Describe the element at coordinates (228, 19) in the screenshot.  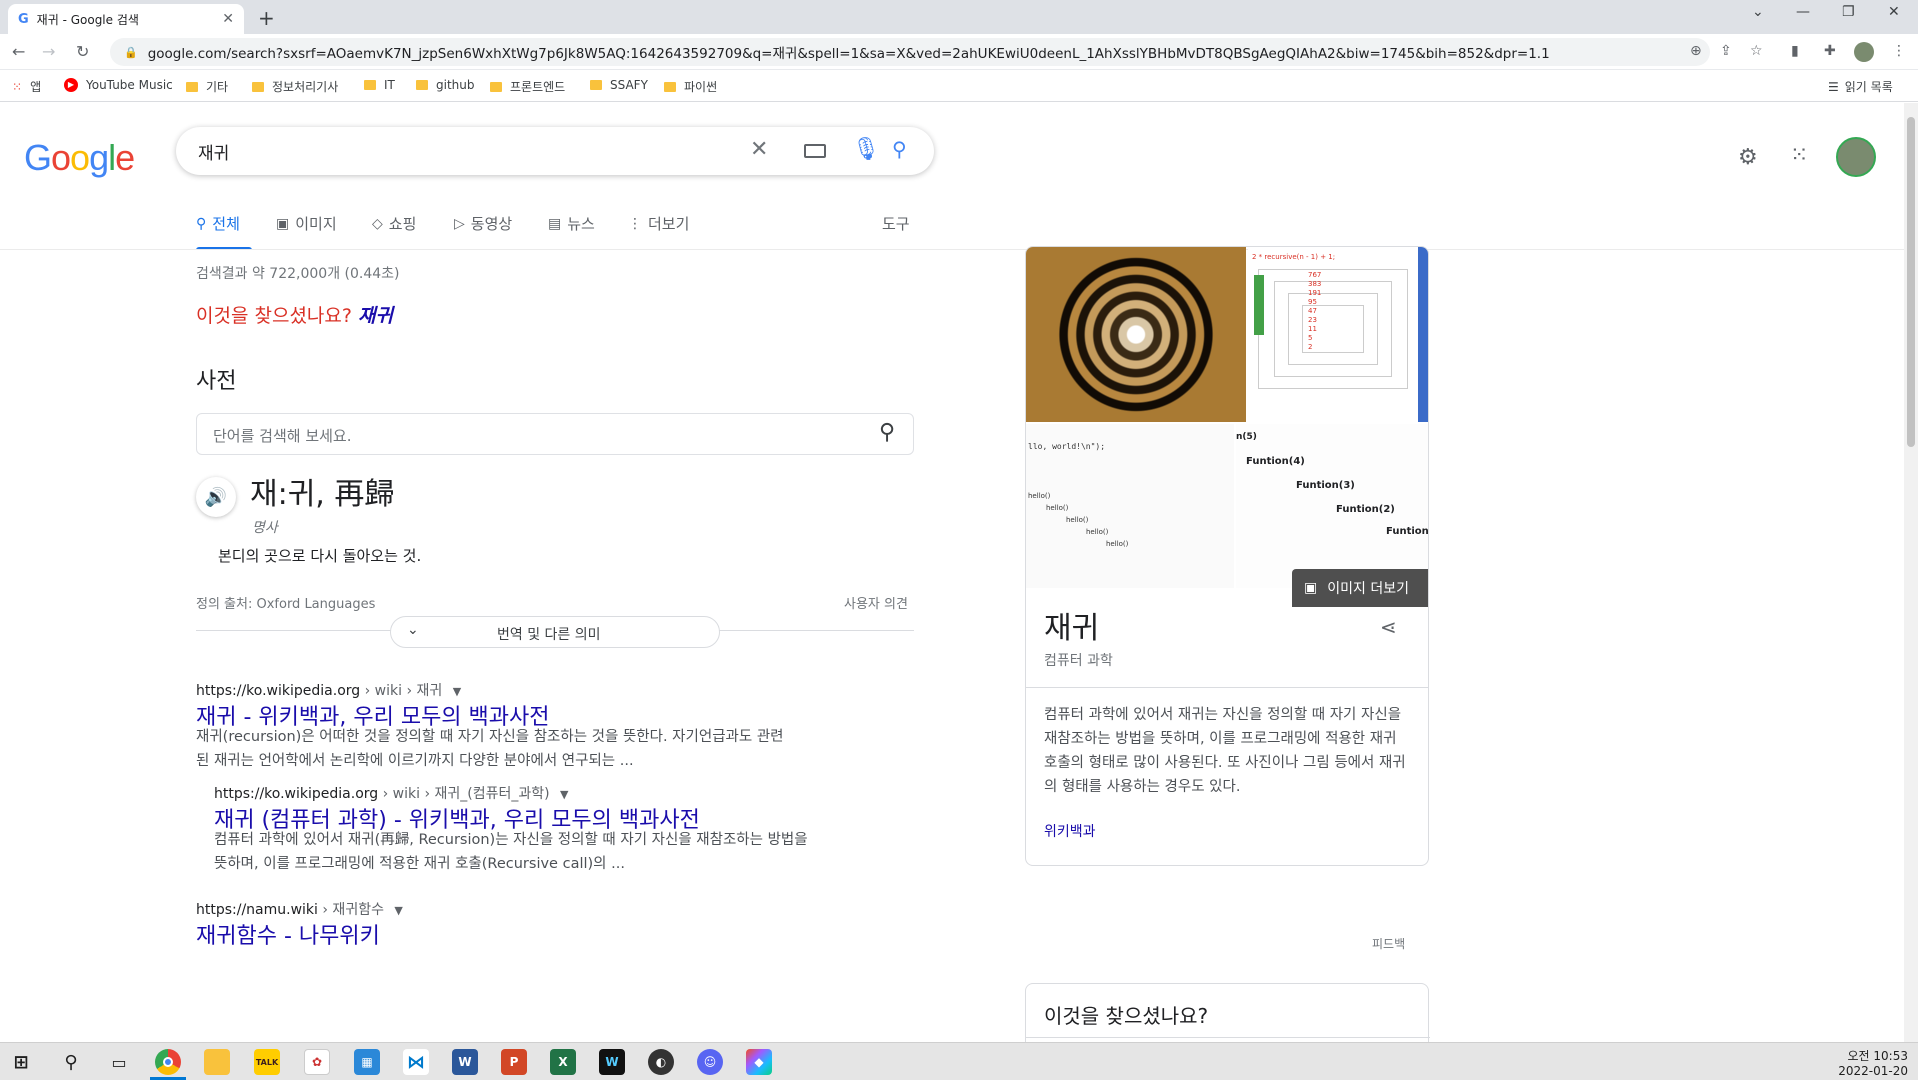
I see `close-tab-icon: ✕` at that location.